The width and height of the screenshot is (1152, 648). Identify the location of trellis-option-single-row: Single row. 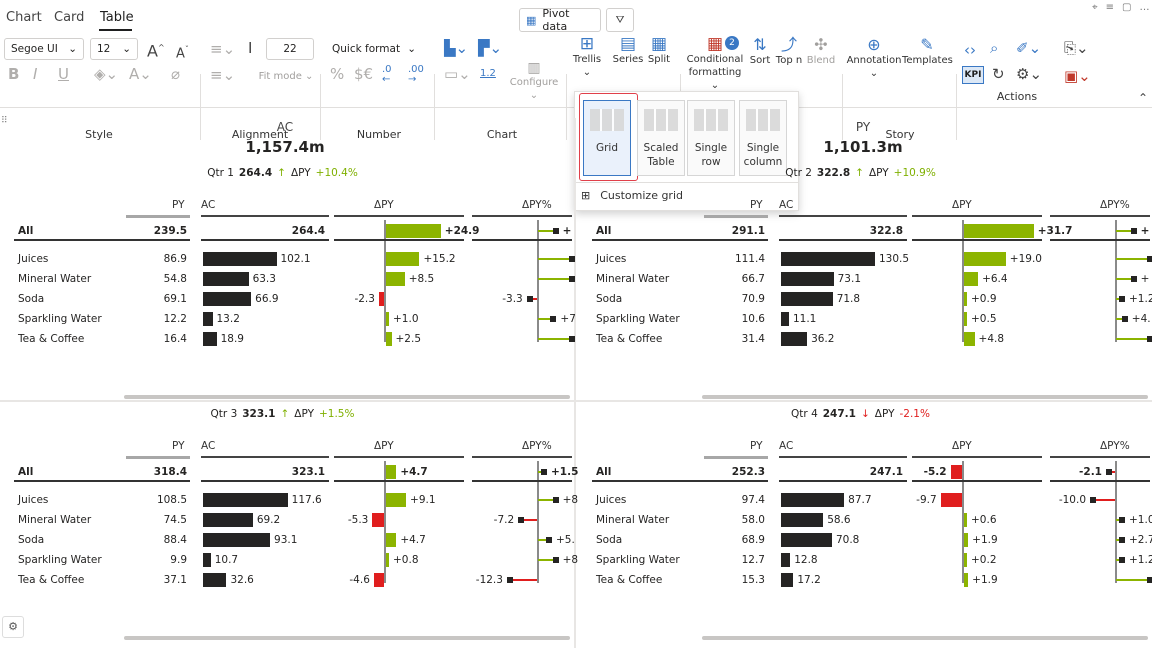
(711, 138).